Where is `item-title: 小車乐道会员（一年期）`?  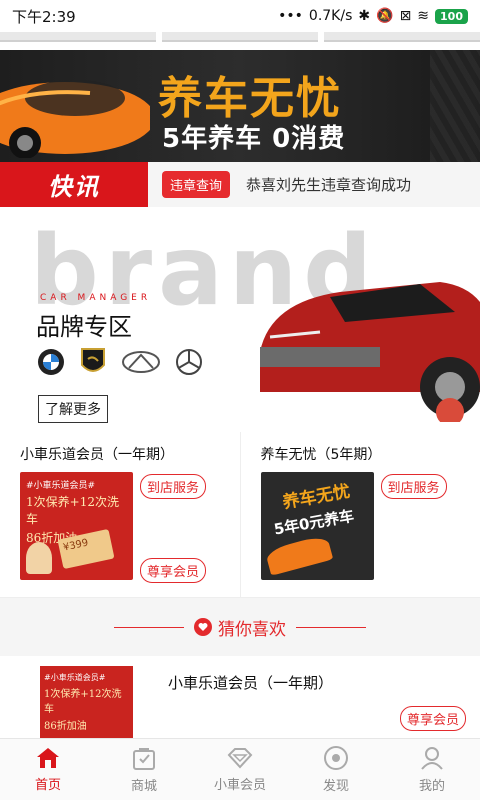
item-title: 小車乐道会员（一年期） is located at coordinates (251, 683).